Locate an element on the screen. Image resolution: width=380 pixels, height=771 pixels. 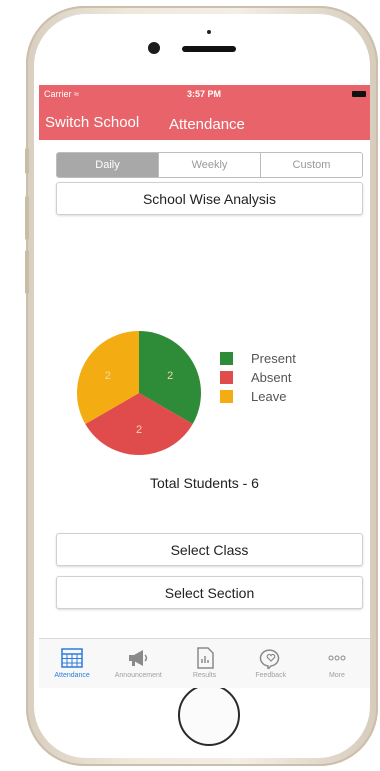
date-range-segmented-control: Daily Weekly Custom is located at coordinates (209, 165).